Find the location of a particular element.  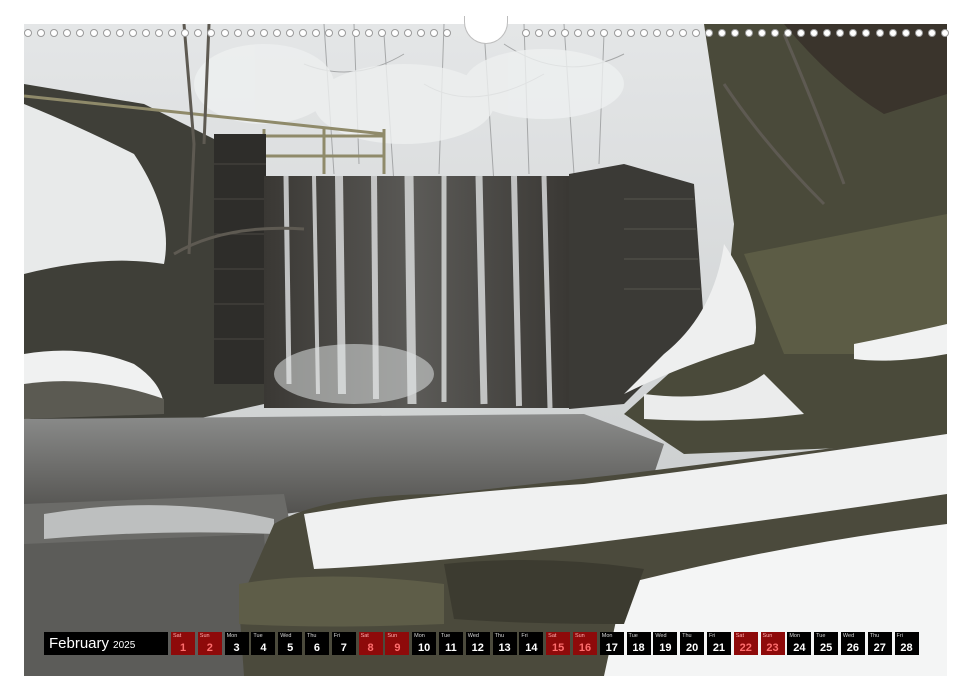

day-number: 2 is located at coordinates (209, 648).